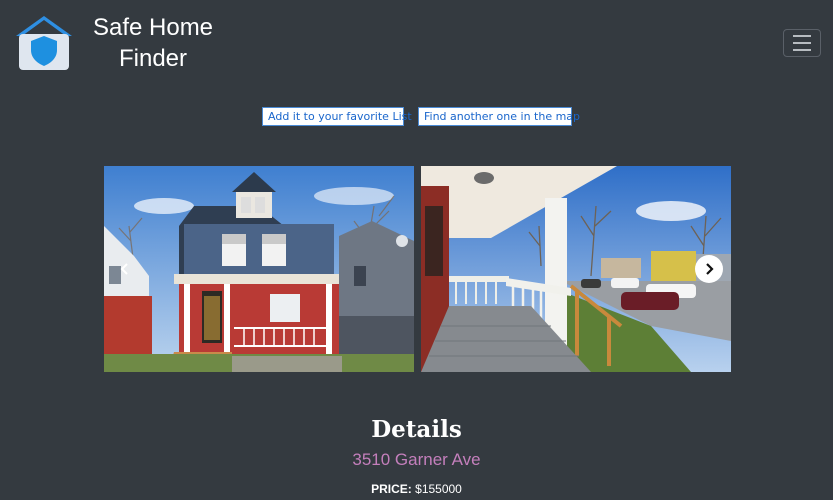 The height and width of the screenshot is (500, 833). Describe the element at coordinates (391, 489) in the screenshot. I see `price-label: PRICE:` at that location.